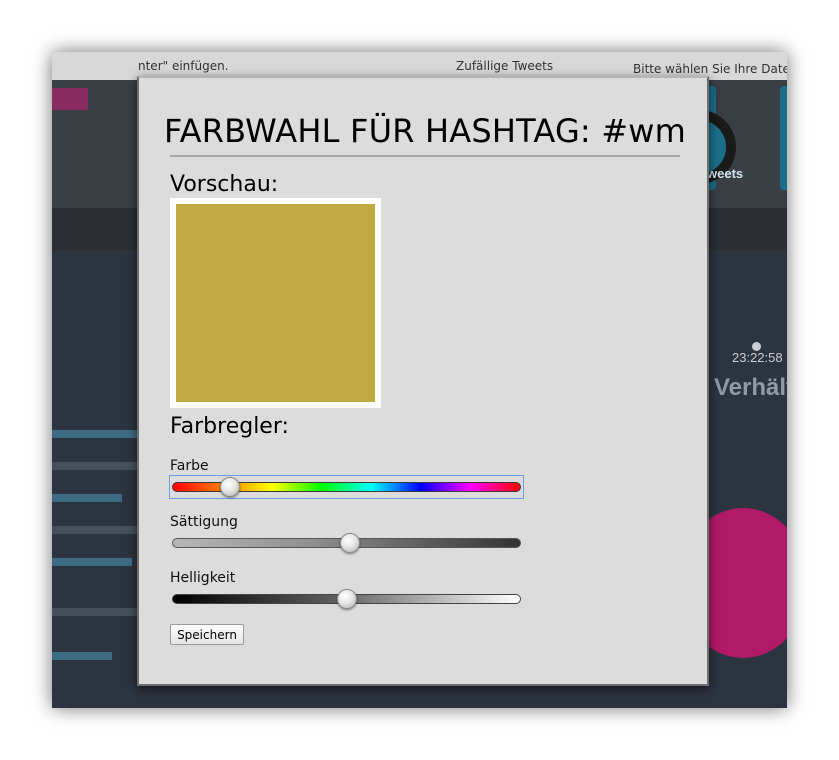 This screenshot has width=839, height=760. What do you see at coordinates (710, 69) in the screenshot?
I see `background-date-hint: Bitte wählen Sie Ihre Date` at bounding box center [710, 69].